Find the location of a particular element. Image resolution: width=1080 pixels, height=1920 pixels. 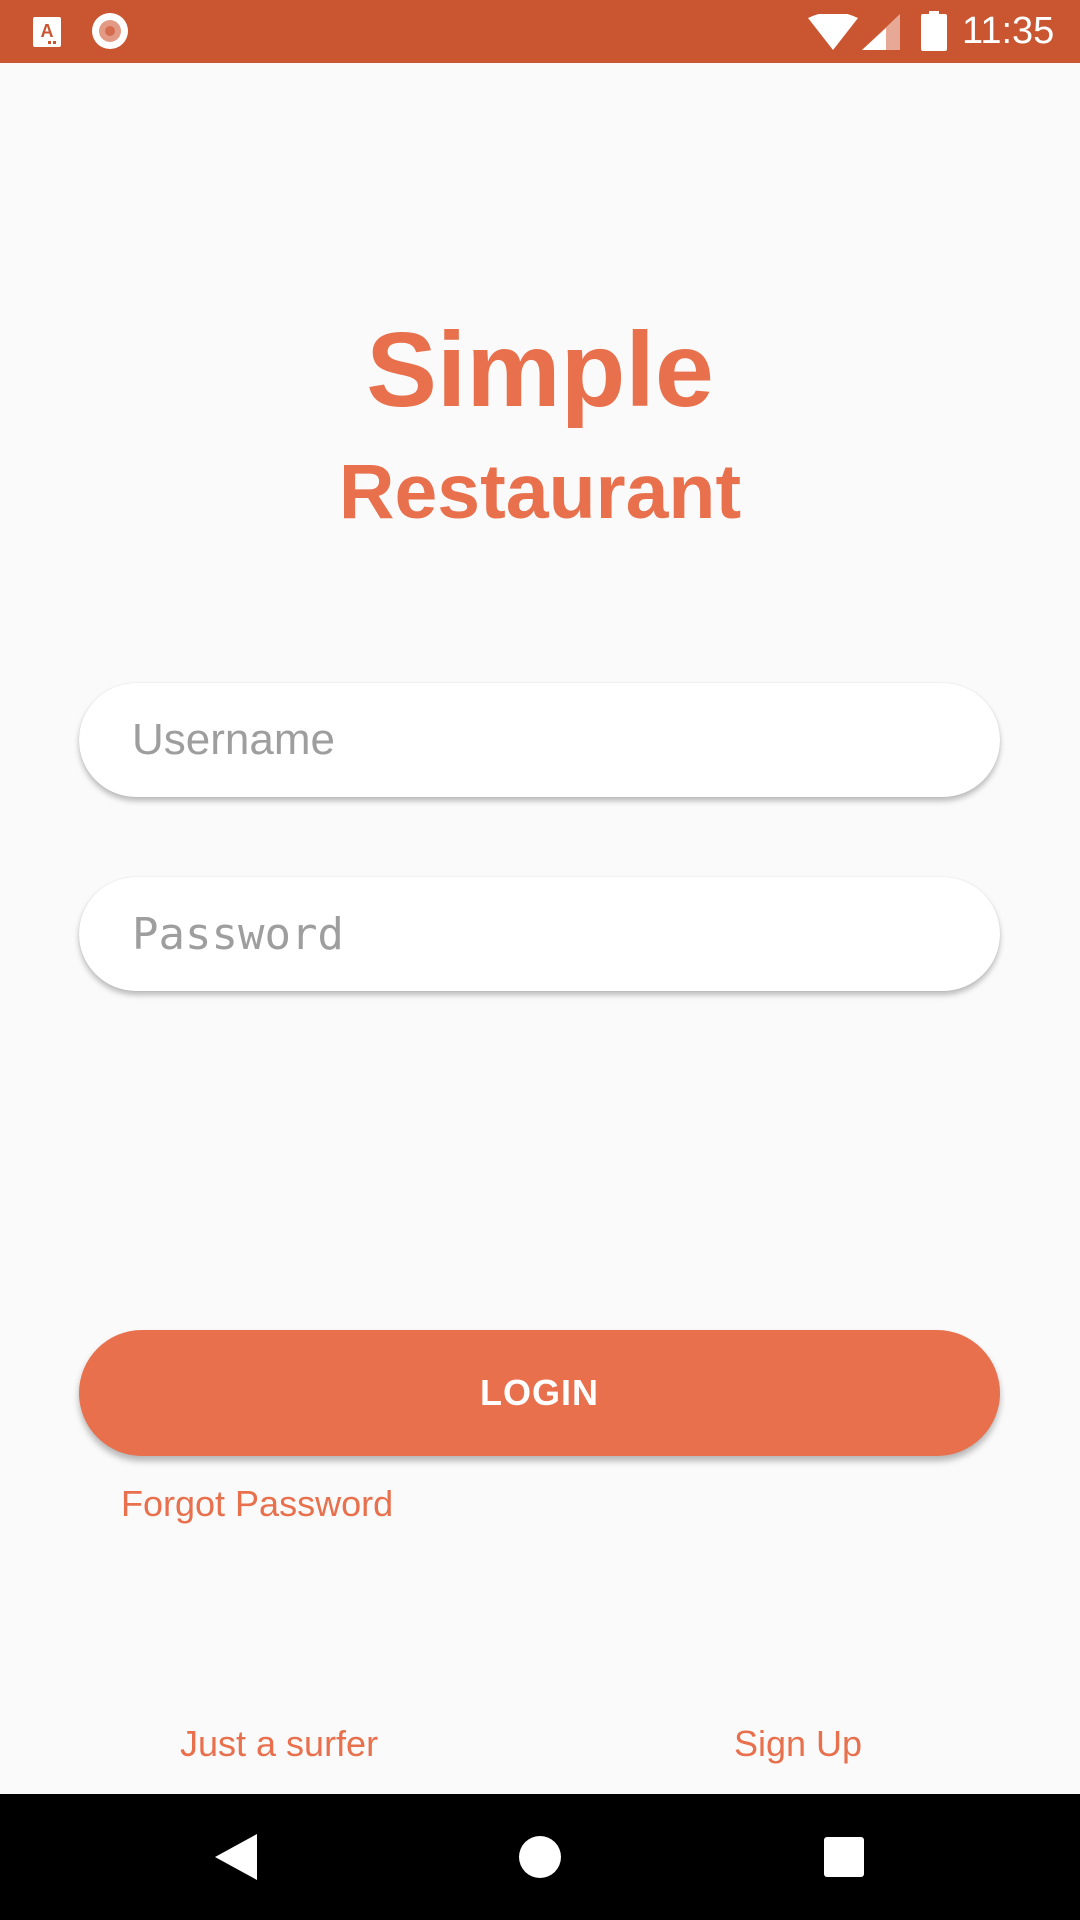

cellular-signal-icon is located at coordinates (881, 32).